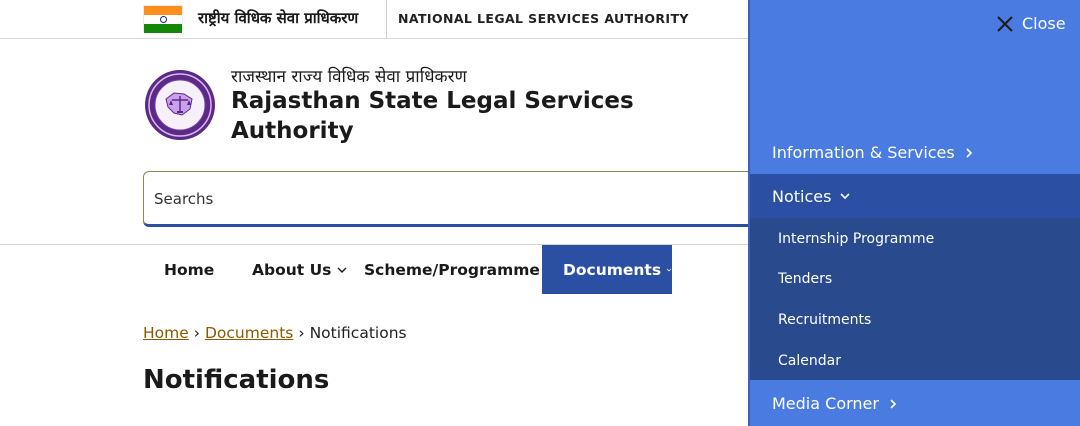 The image size is (1080, 426). Describe the element at coordinates (612, 269) in the screenshot. I see `nav-documents-label: Documents` at that location.